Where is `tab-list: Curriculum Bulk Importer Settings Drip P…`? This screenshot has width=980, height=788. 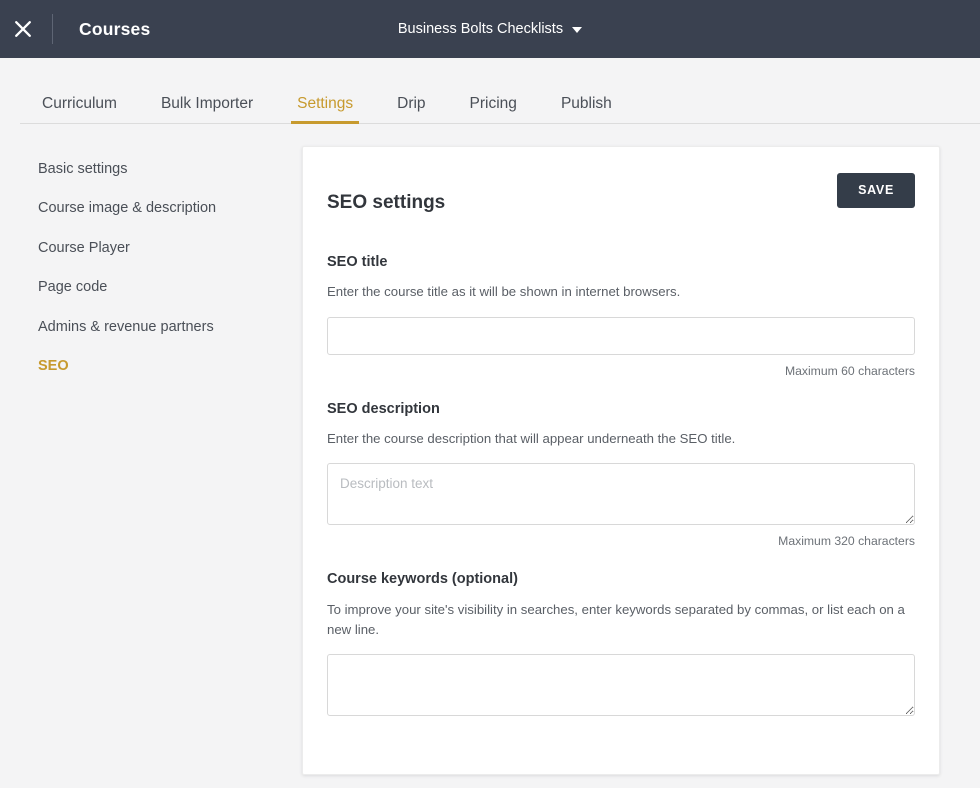 tab-list: Curriculum Bulk Importer Settings Drip P… is located at coordinates (327, 91).